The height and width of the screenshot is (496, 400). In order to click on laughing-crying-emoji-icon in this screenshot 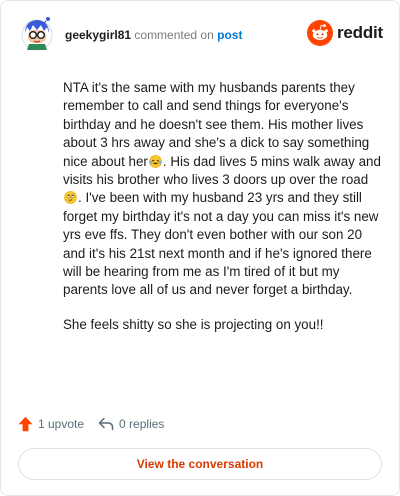, I will do `click(155, 161)`.